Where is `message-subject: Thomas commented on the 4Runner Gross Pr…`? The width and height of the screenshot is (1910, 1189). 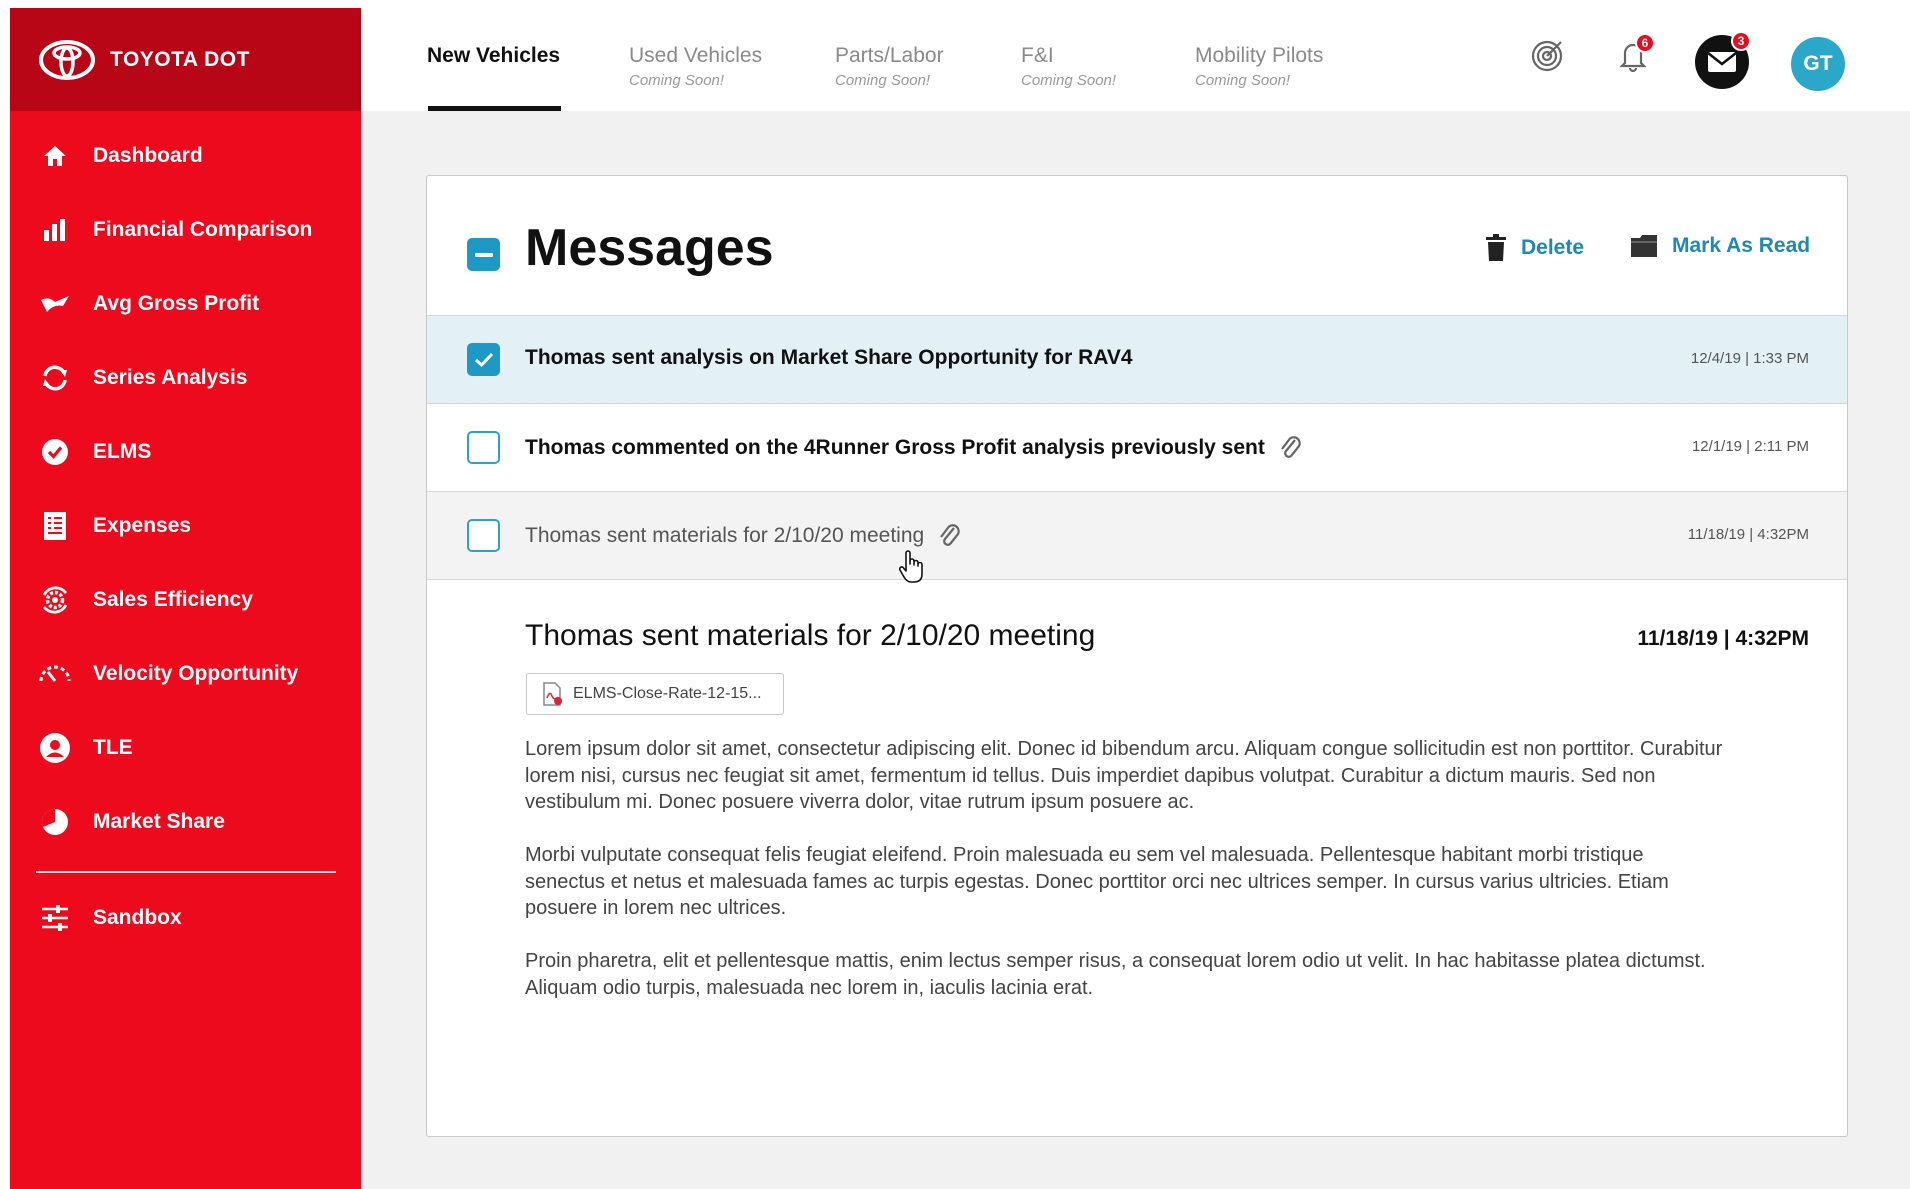
message-subject: Thomas commented on the 4Runner Gross Pr… is located at coordinates (895, 447).